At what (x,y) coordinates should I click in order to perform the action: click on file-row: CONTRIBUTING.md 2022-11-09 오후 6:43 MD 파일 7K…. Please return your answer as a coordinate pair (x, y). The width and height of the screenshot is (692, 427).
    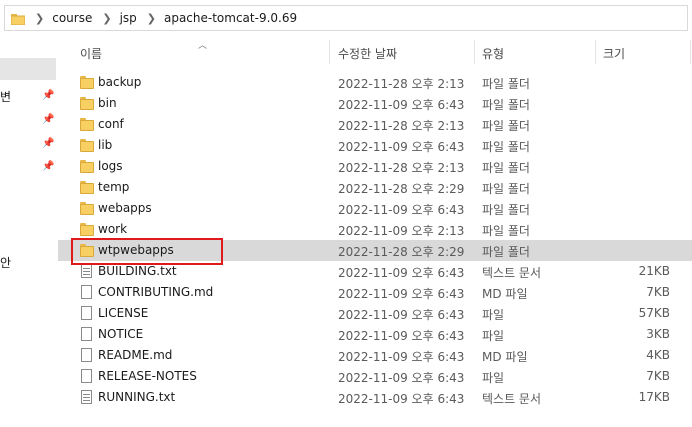
    Looking at the image, I should click on (375, 292).